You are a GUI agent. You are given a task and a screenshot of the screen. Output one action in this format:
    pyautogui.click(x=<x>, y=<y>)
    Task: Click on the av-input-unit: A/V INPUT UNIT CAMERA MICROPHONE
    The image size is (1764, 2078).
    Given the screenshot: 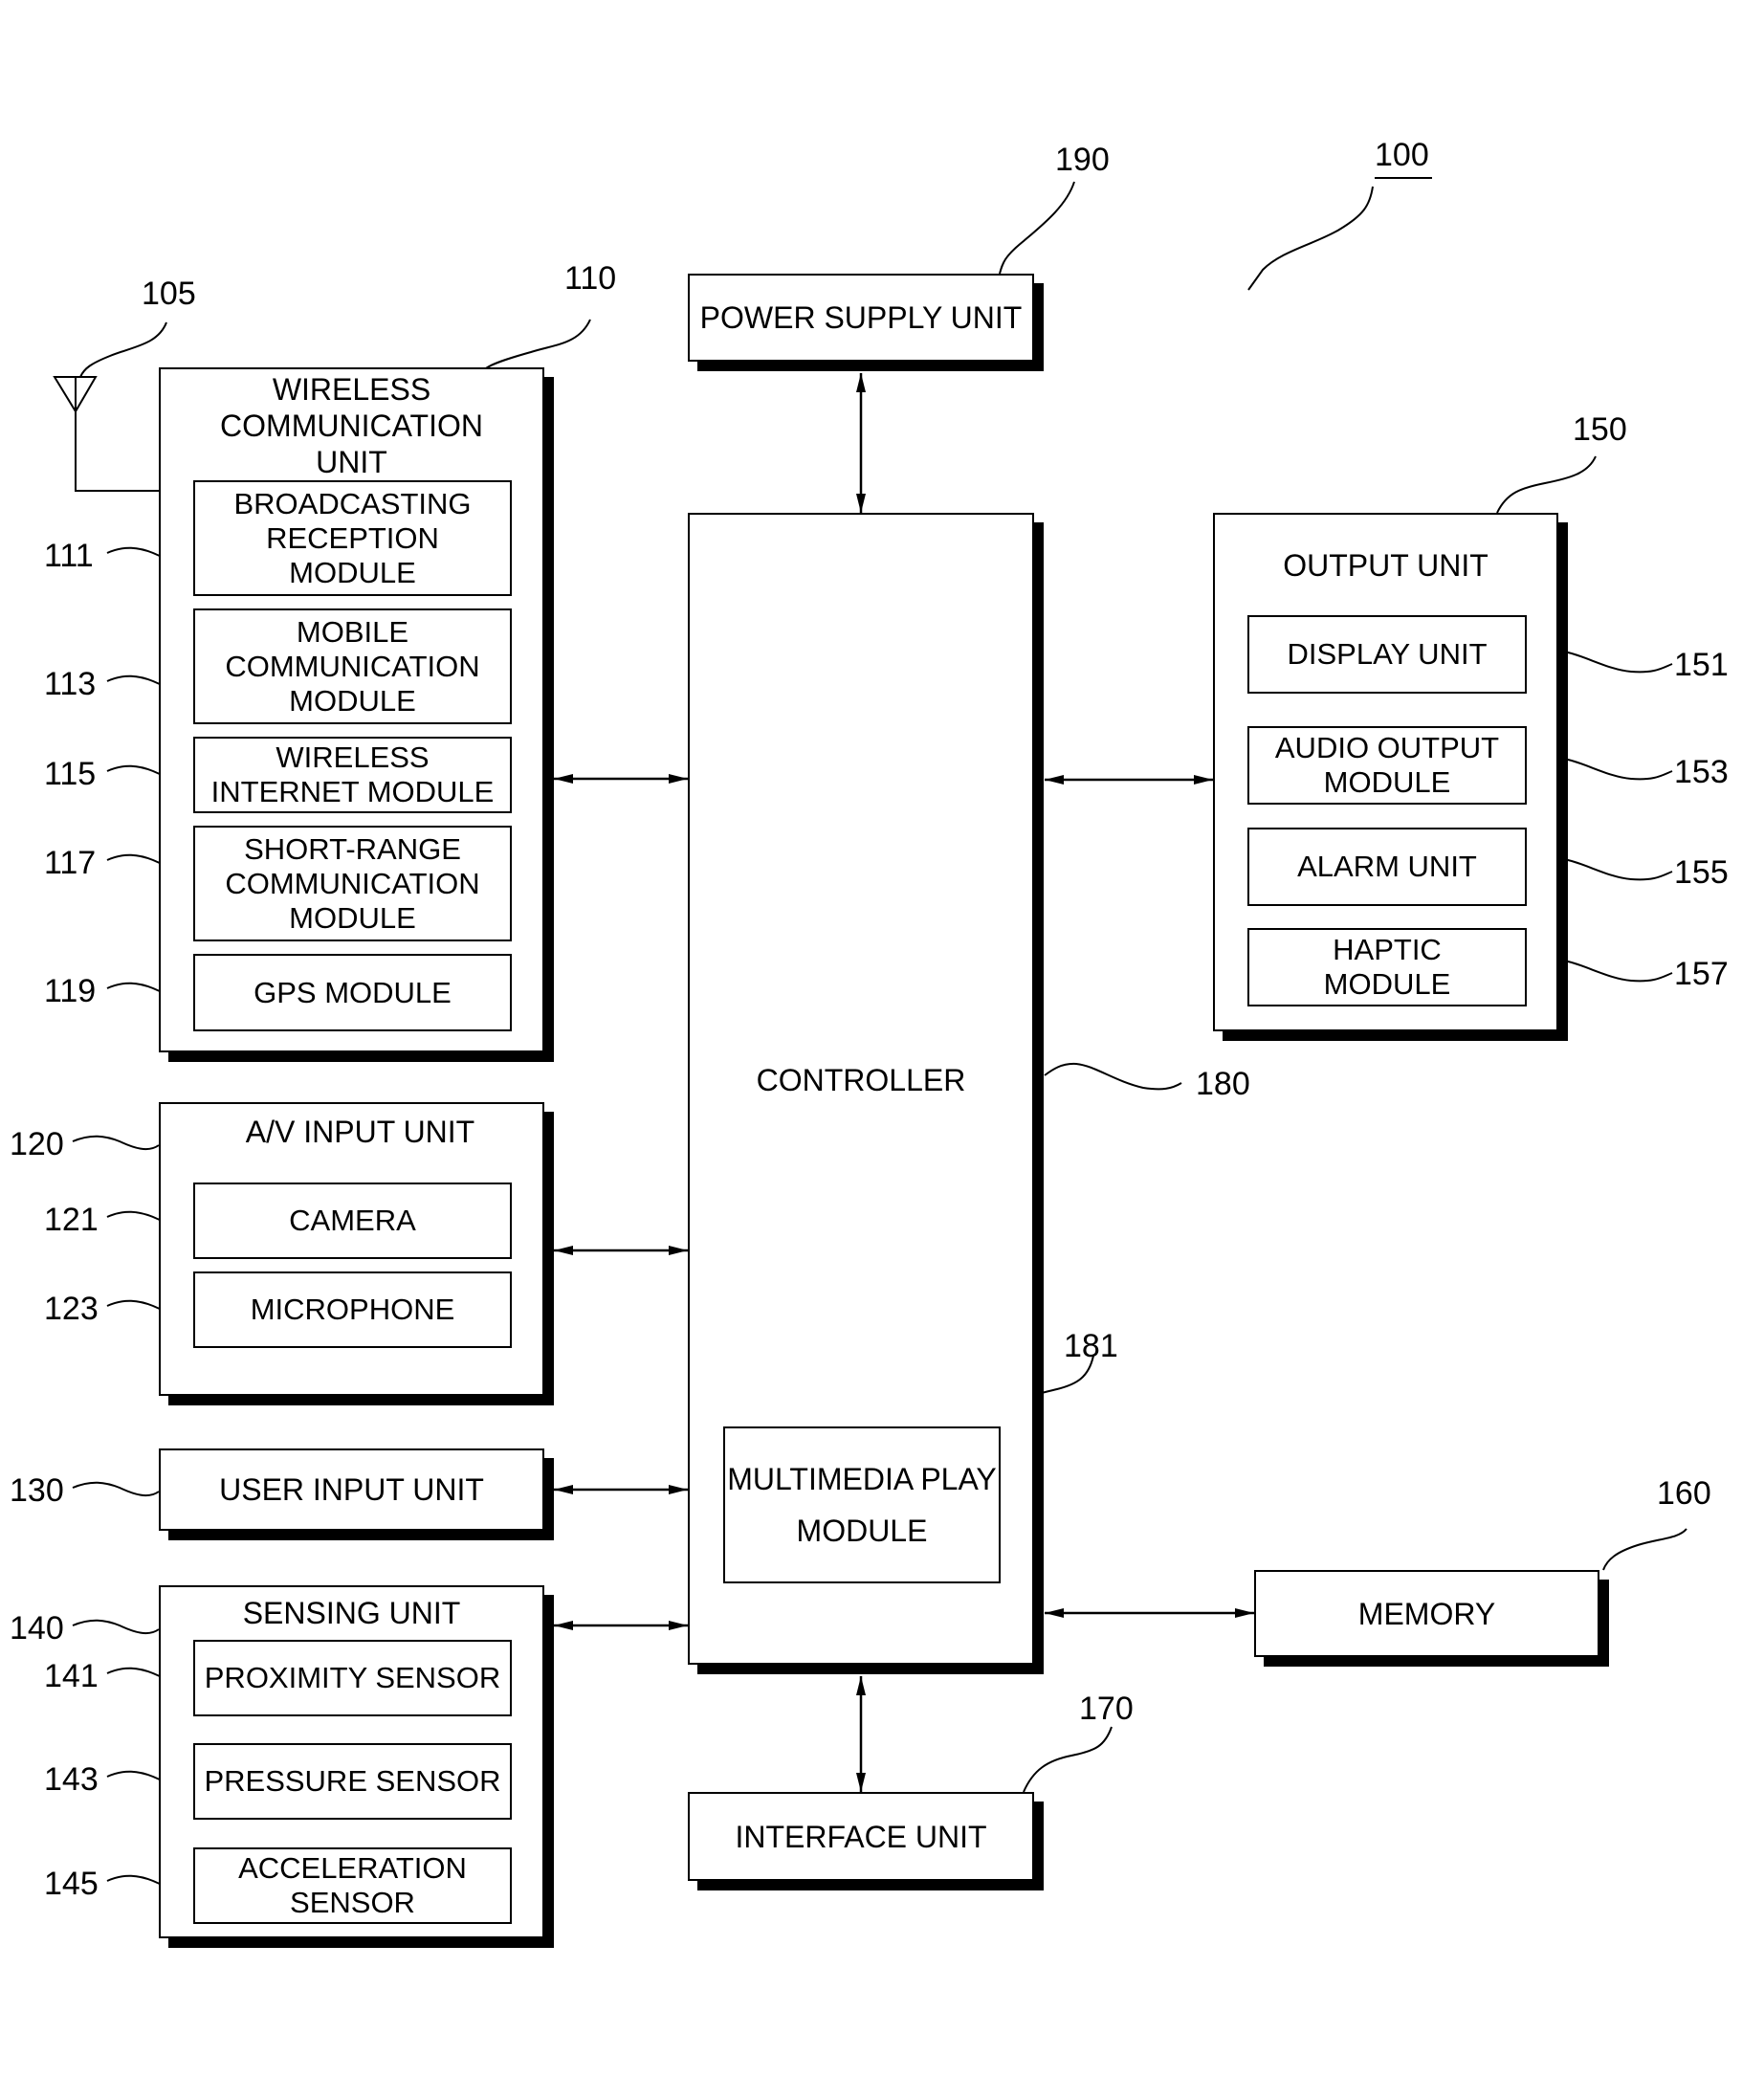 What is the action you would take?
    pyautogui.click(x=351, y=1249)
    